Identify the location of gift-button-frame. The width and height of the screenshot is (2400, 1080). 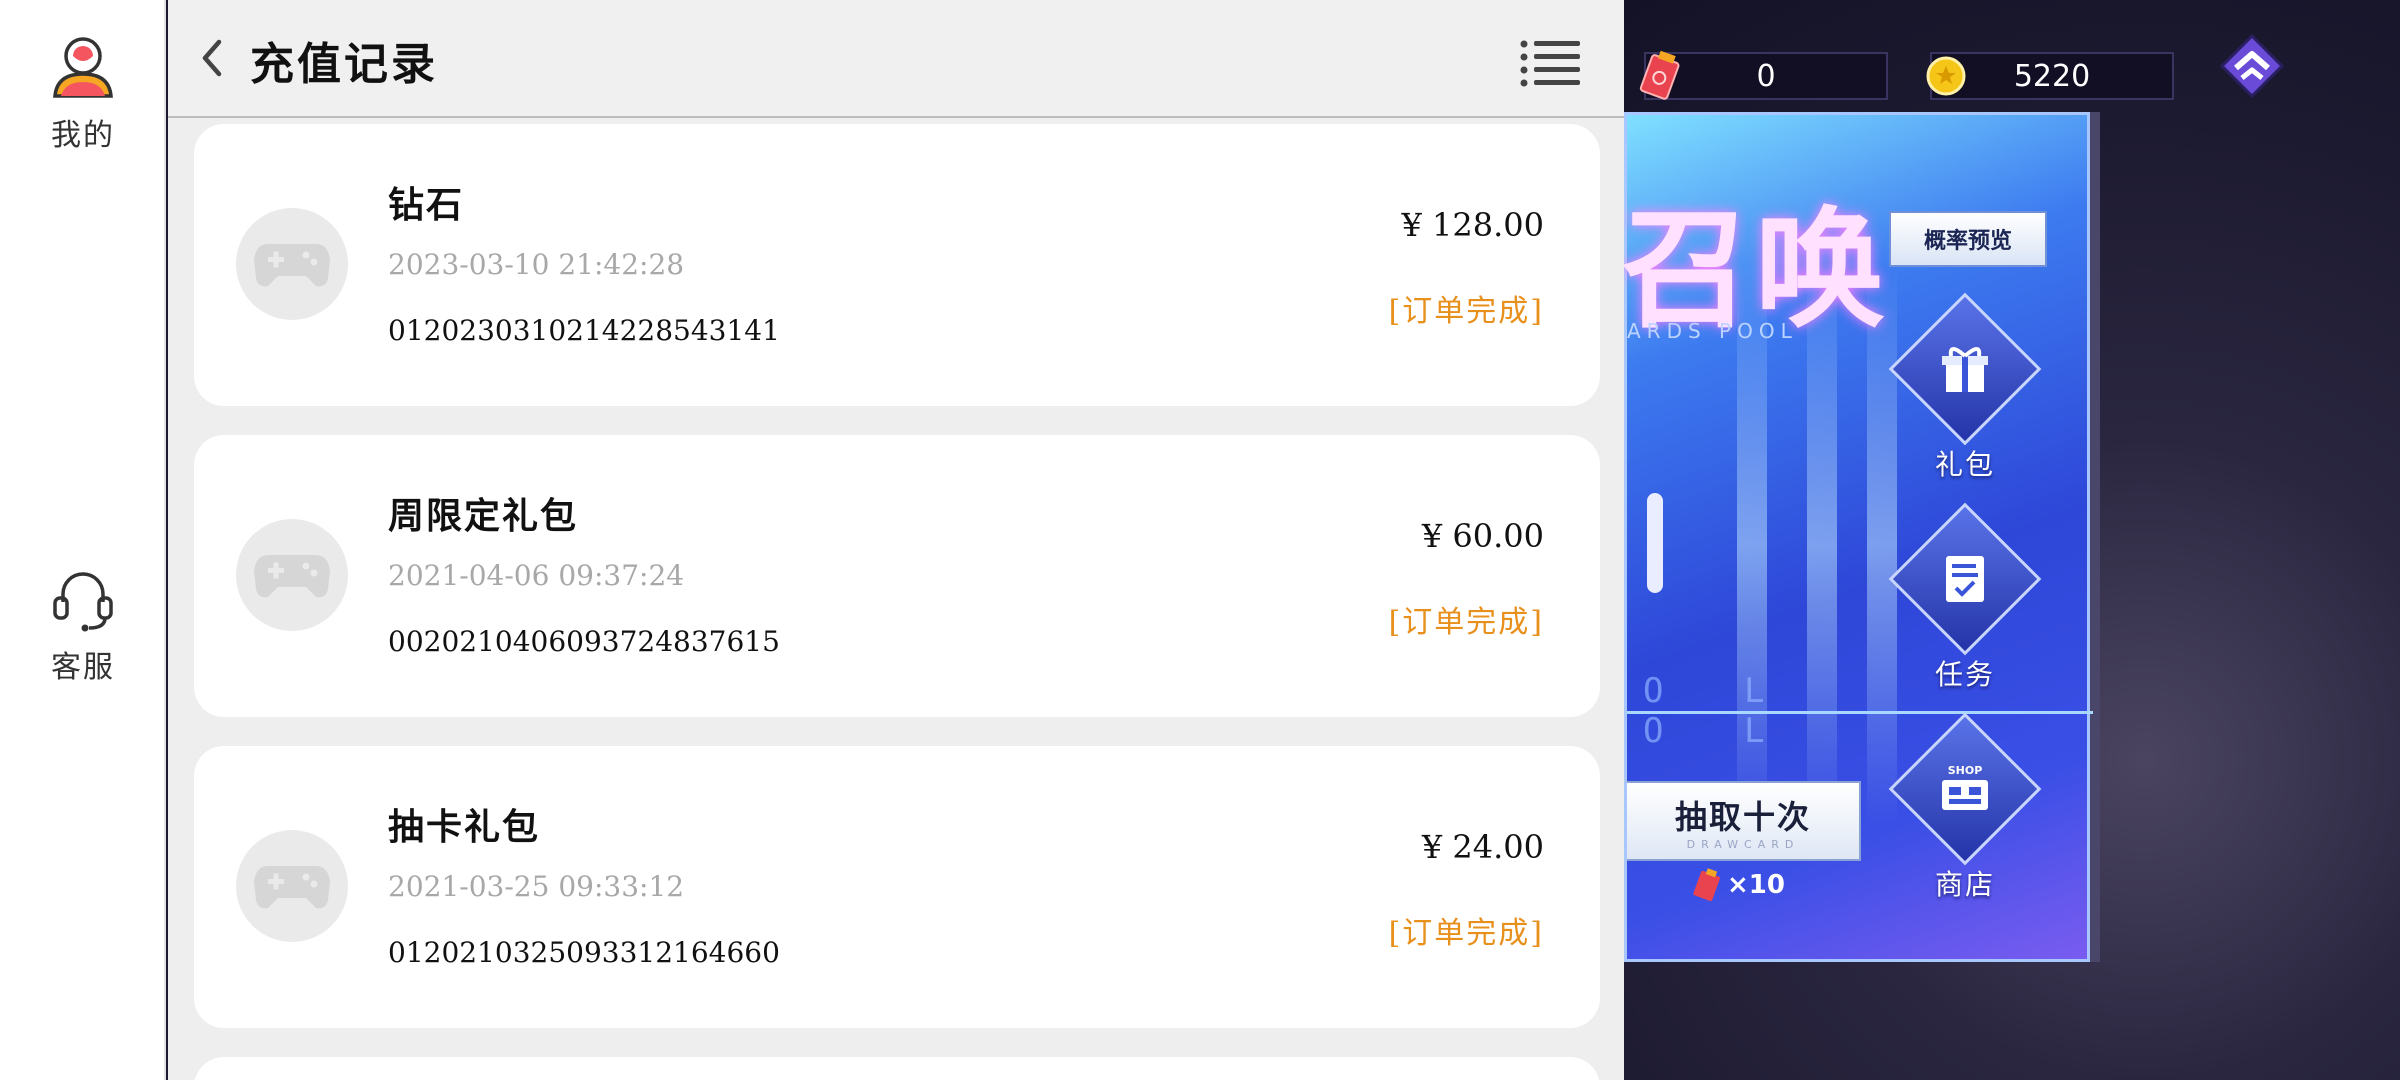
(1965, 369).